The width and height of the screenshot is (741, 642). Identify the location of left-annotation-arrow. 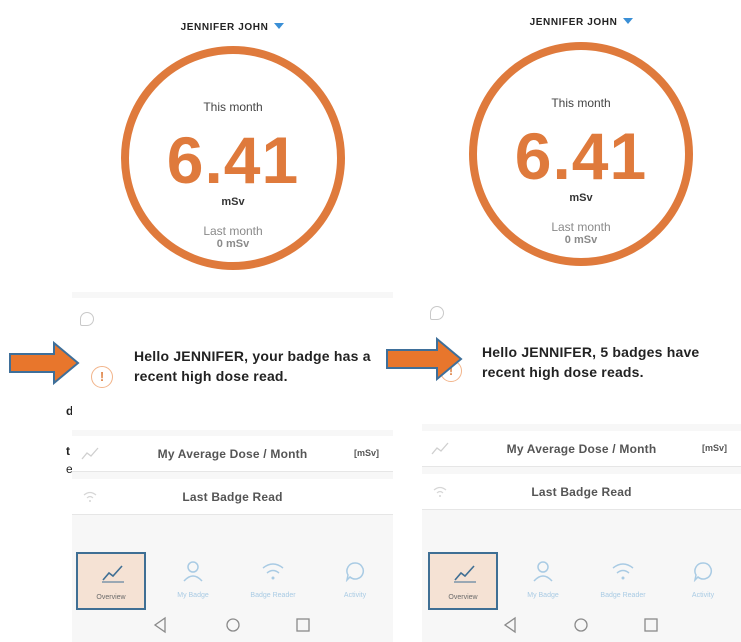
(44, 363).